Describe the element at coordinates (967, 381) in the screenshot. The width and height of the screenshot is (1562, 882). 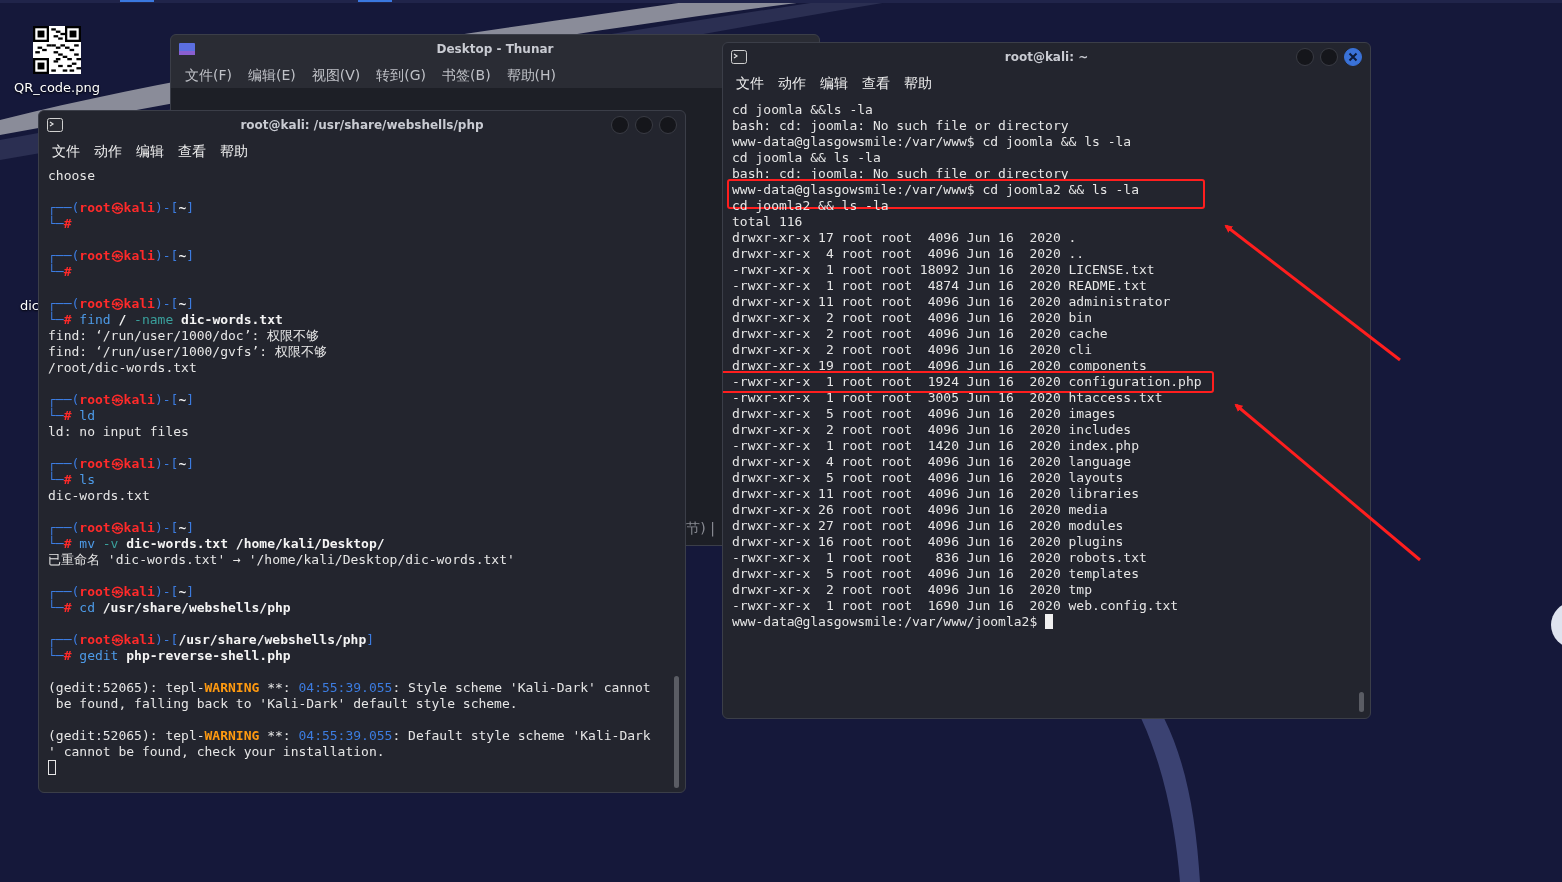
I see `terminal-line: -rwxr-xr-x 1 root root 1924 Jun 16 2020 configuration.php` at that location.